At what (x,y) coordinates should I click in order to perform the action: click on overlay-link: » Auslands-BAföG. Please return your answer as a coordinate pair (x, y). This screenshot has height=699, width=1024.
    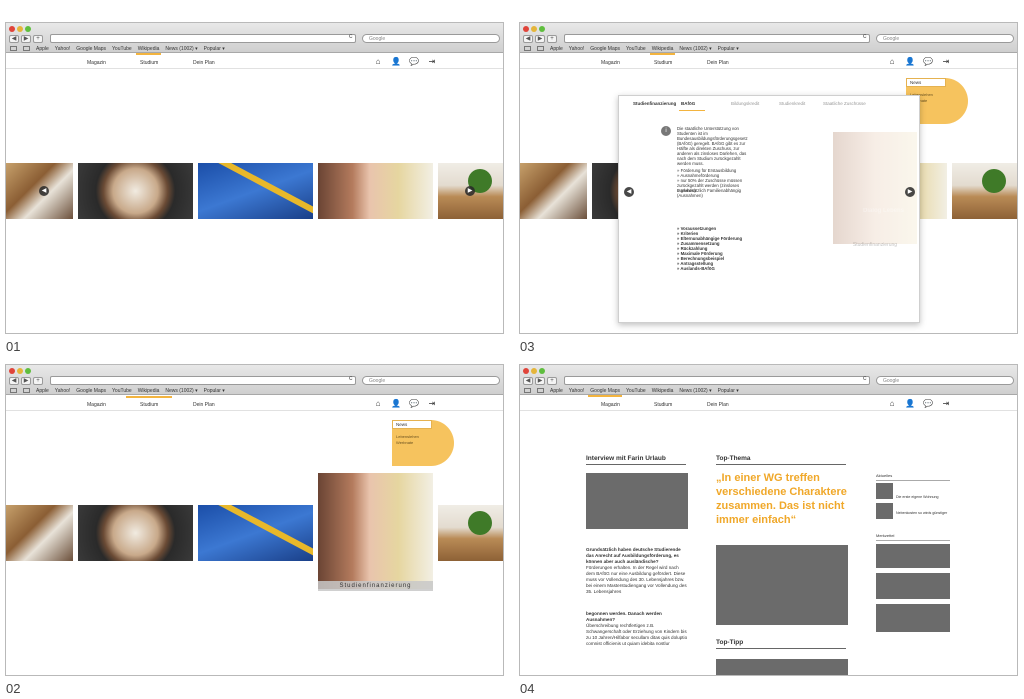
    Looking at the image, I should click on (696, 268).